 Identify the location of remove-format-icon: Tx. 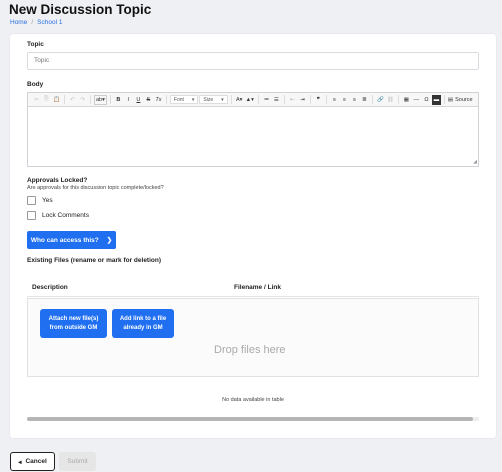
(158, 100).